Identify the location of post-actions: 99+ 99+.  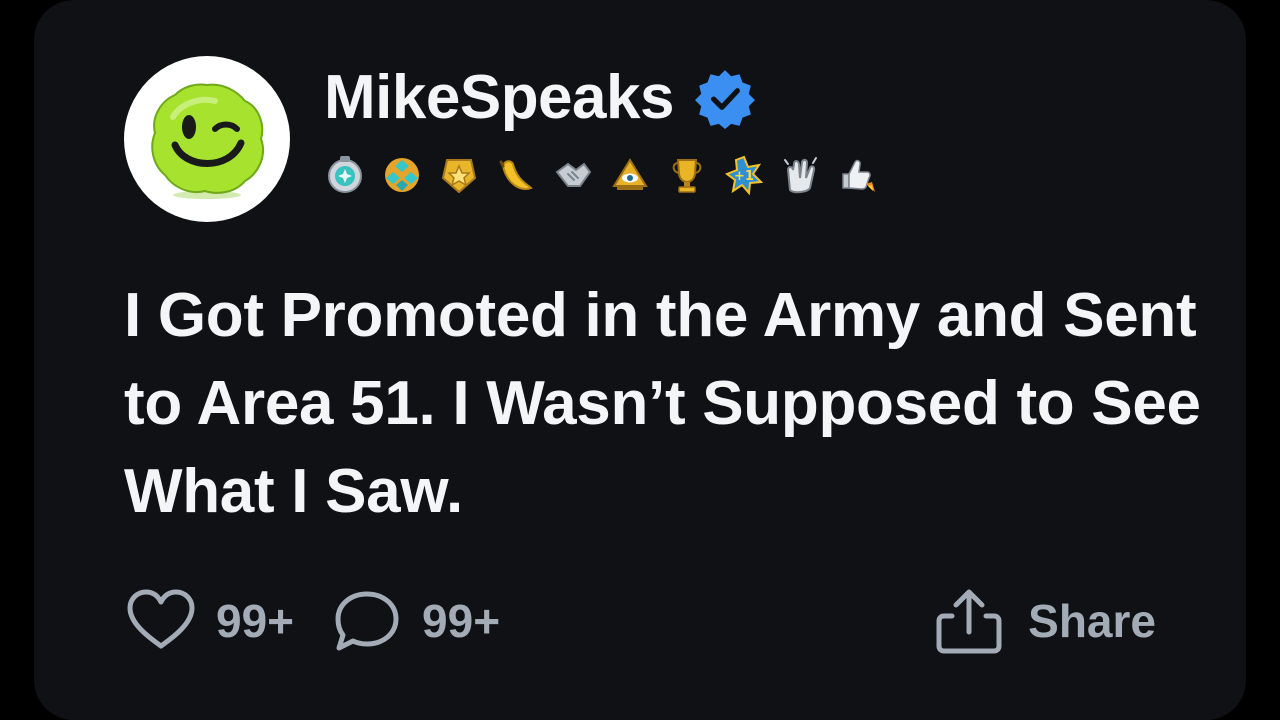
(332, 621).